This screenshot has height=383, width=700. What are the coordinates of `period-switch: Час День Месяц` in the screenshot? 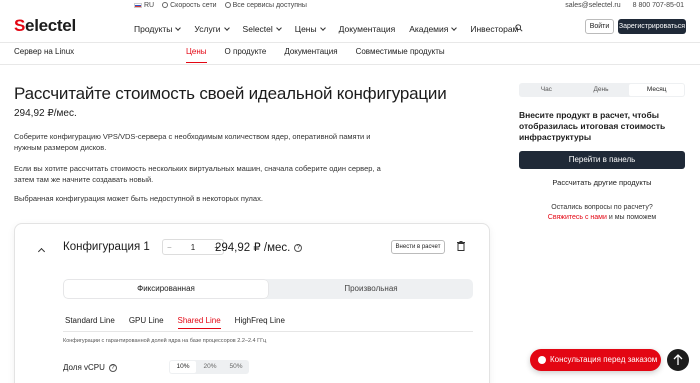 It's located at (602, 90).